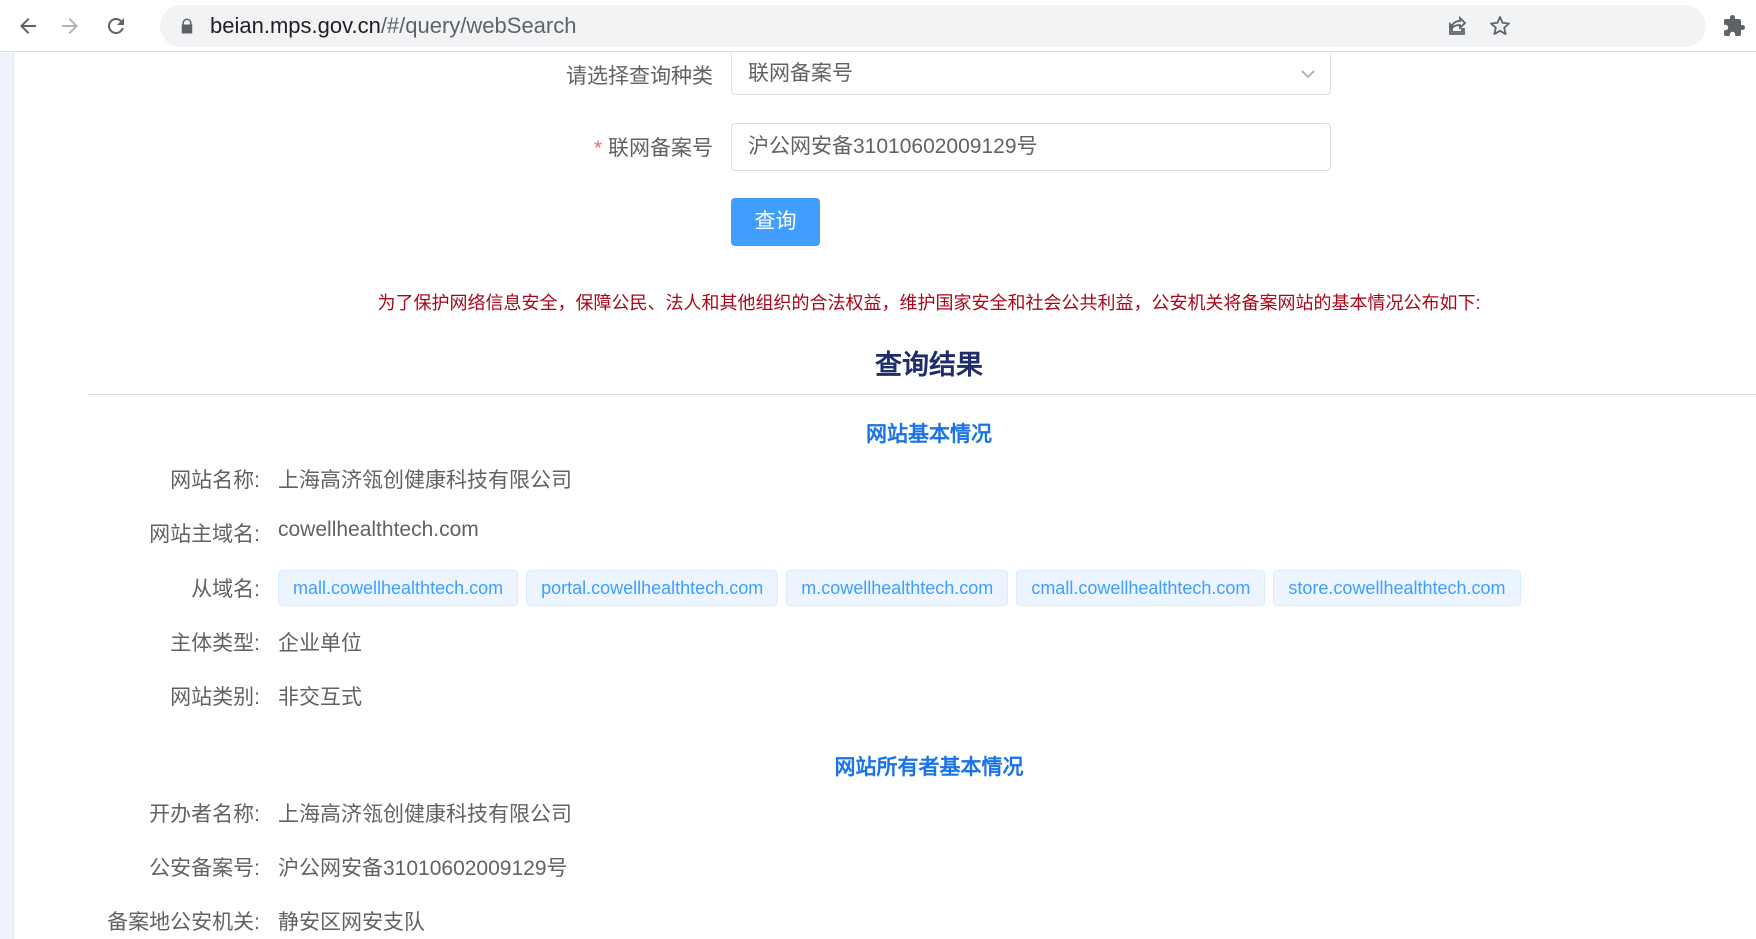 The image size is (1756, 939). Describe the element at coordinates (187, 26) in the screenshot. I see `lock-icon` at that location.